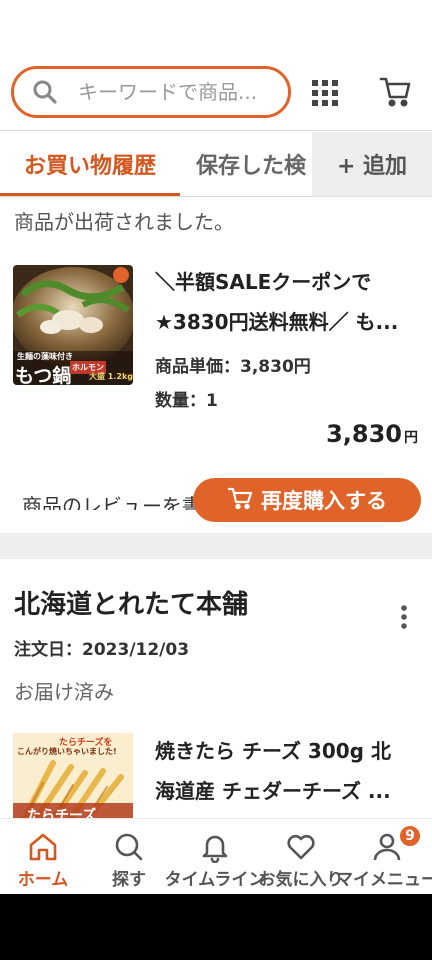 Image resolution: width=432 pixels, height=960 pixels. What do you see at coordinates (186, 401) in the screenshot?
I see `quantity: 数量：1` at bounding box center [186, 401].